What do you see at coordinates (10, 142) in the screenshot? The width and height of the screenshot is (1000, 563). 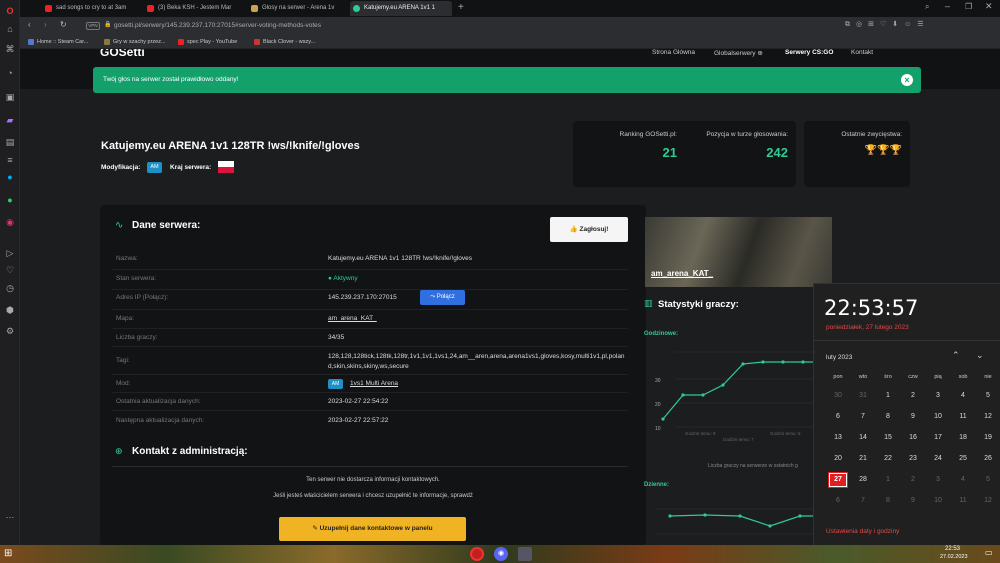 I see `discord-icon: ▤` at bounding box center [10, 142].